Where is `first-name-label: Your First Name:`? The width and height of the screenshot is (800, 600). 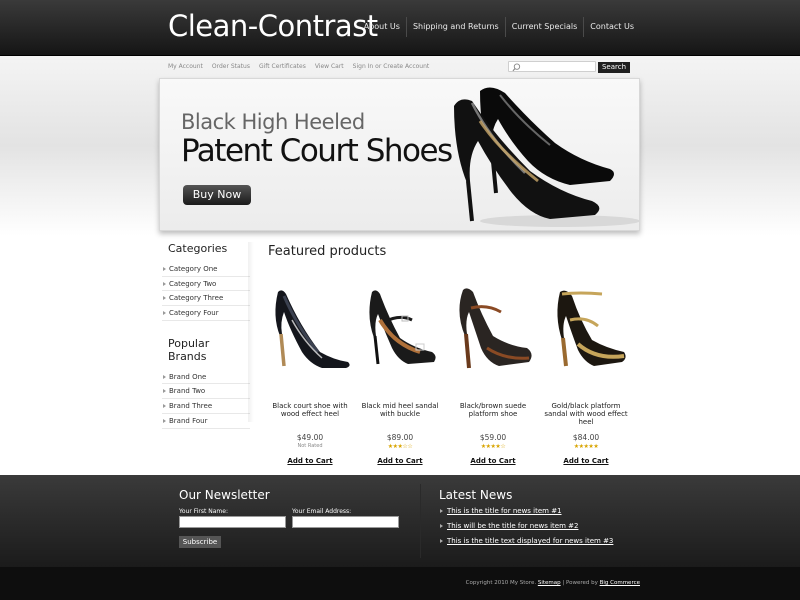
first-name-label: Your First Name: is located at coordinates (203, 511).